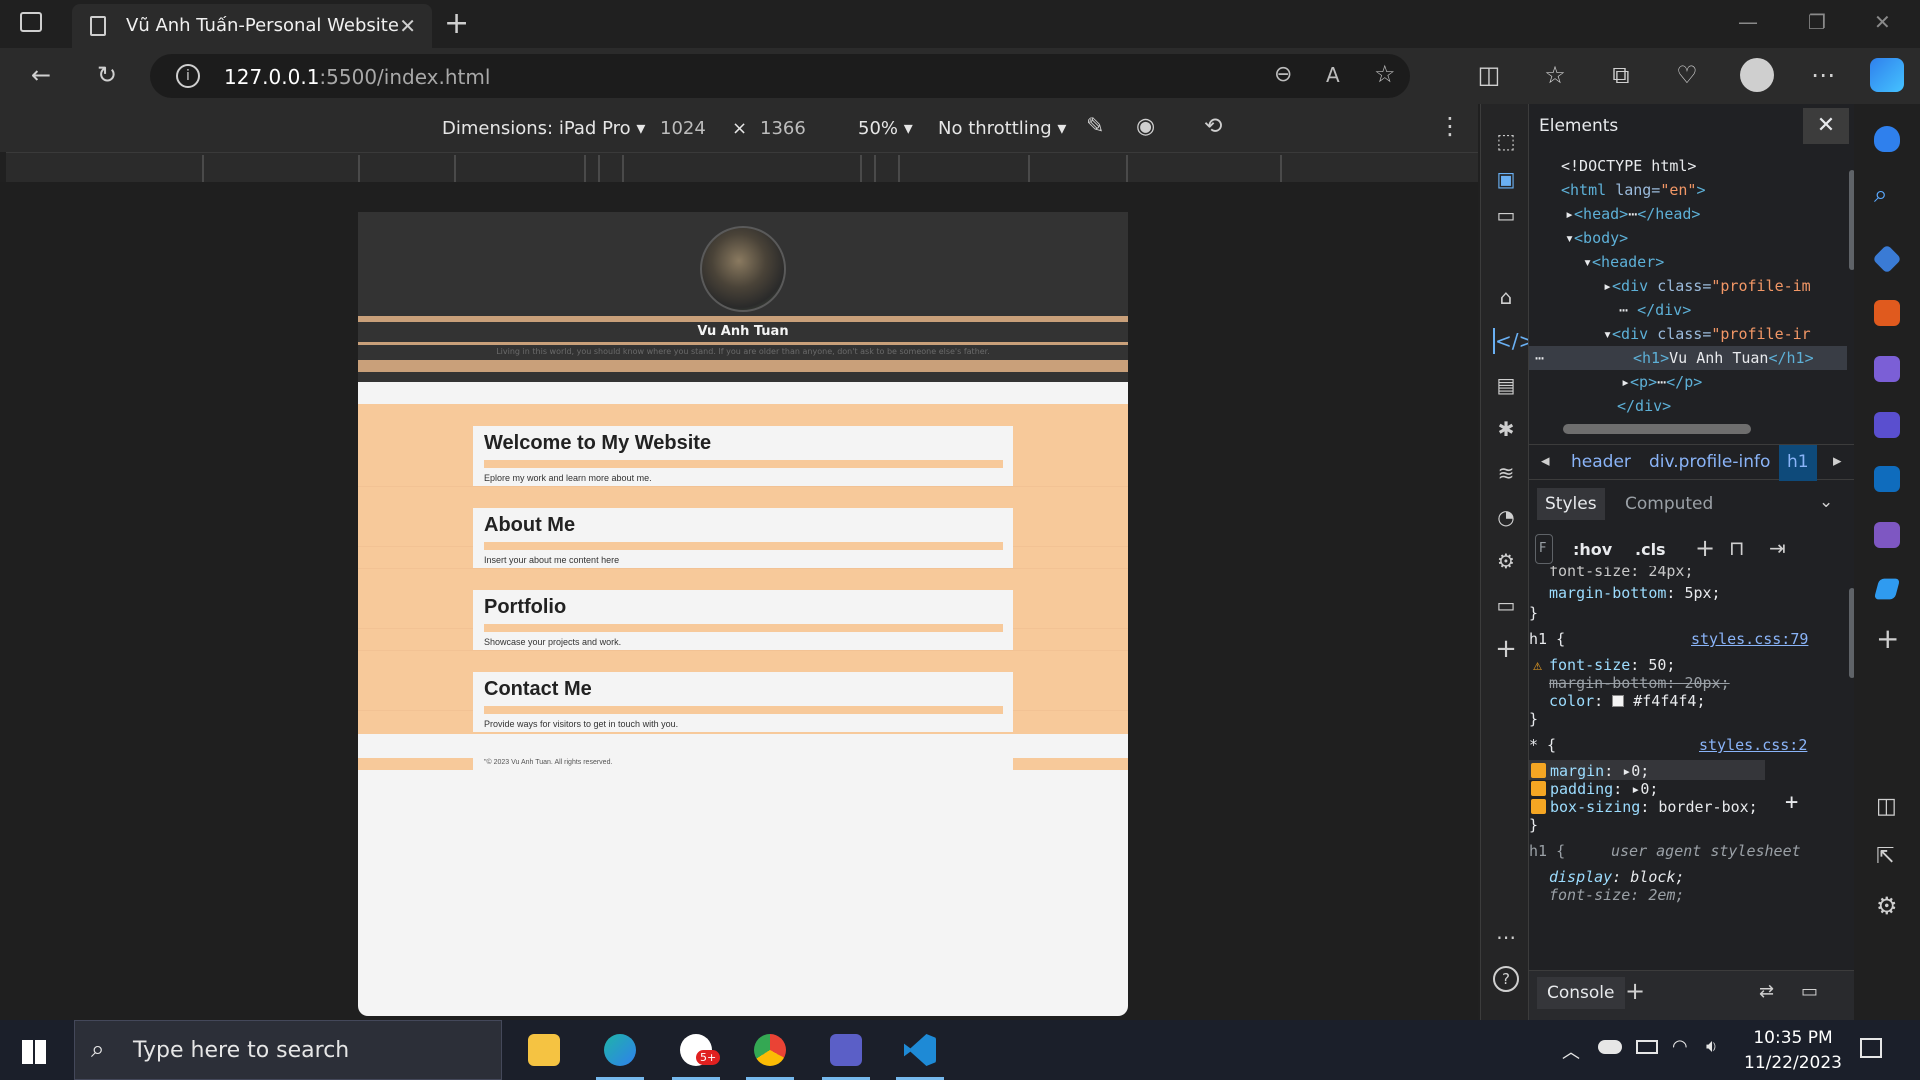 The height and width of the screenshot is (1080, 1920). Describe the element at coordinates (1506, 649) in the screenshot. I see `more-tools-icon: +` at that location.